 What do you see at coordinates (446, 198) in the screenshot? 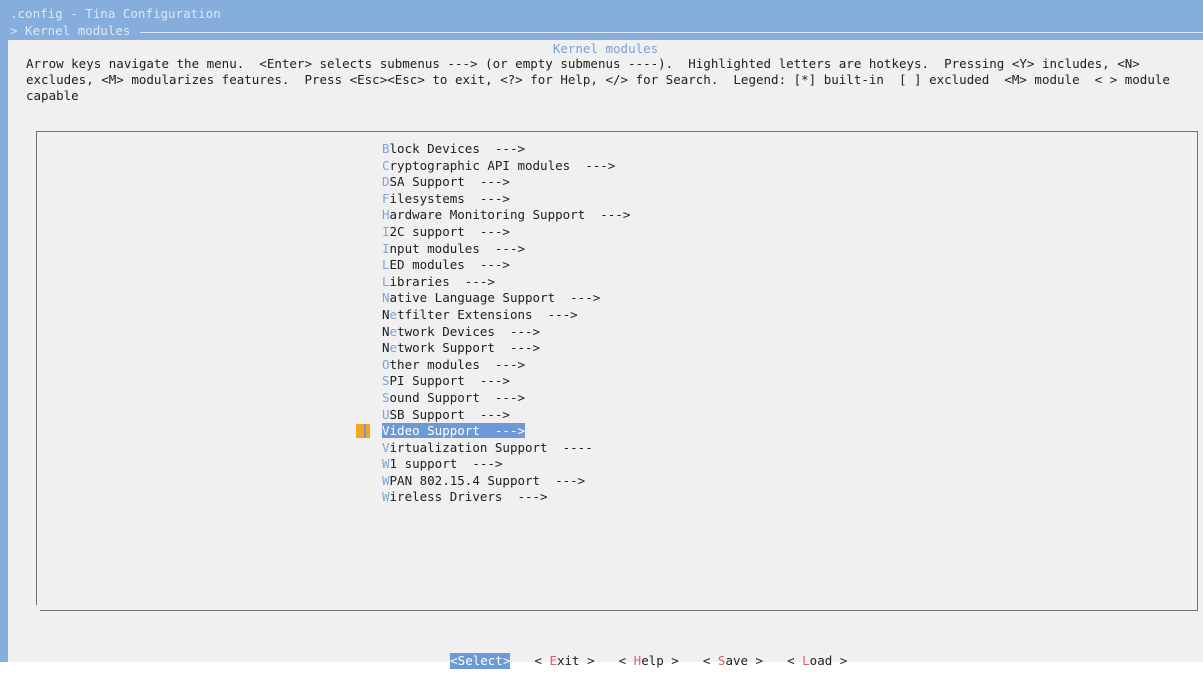
I see `menu-item-label: Filesystems --->` at bounding box center [446, 198].